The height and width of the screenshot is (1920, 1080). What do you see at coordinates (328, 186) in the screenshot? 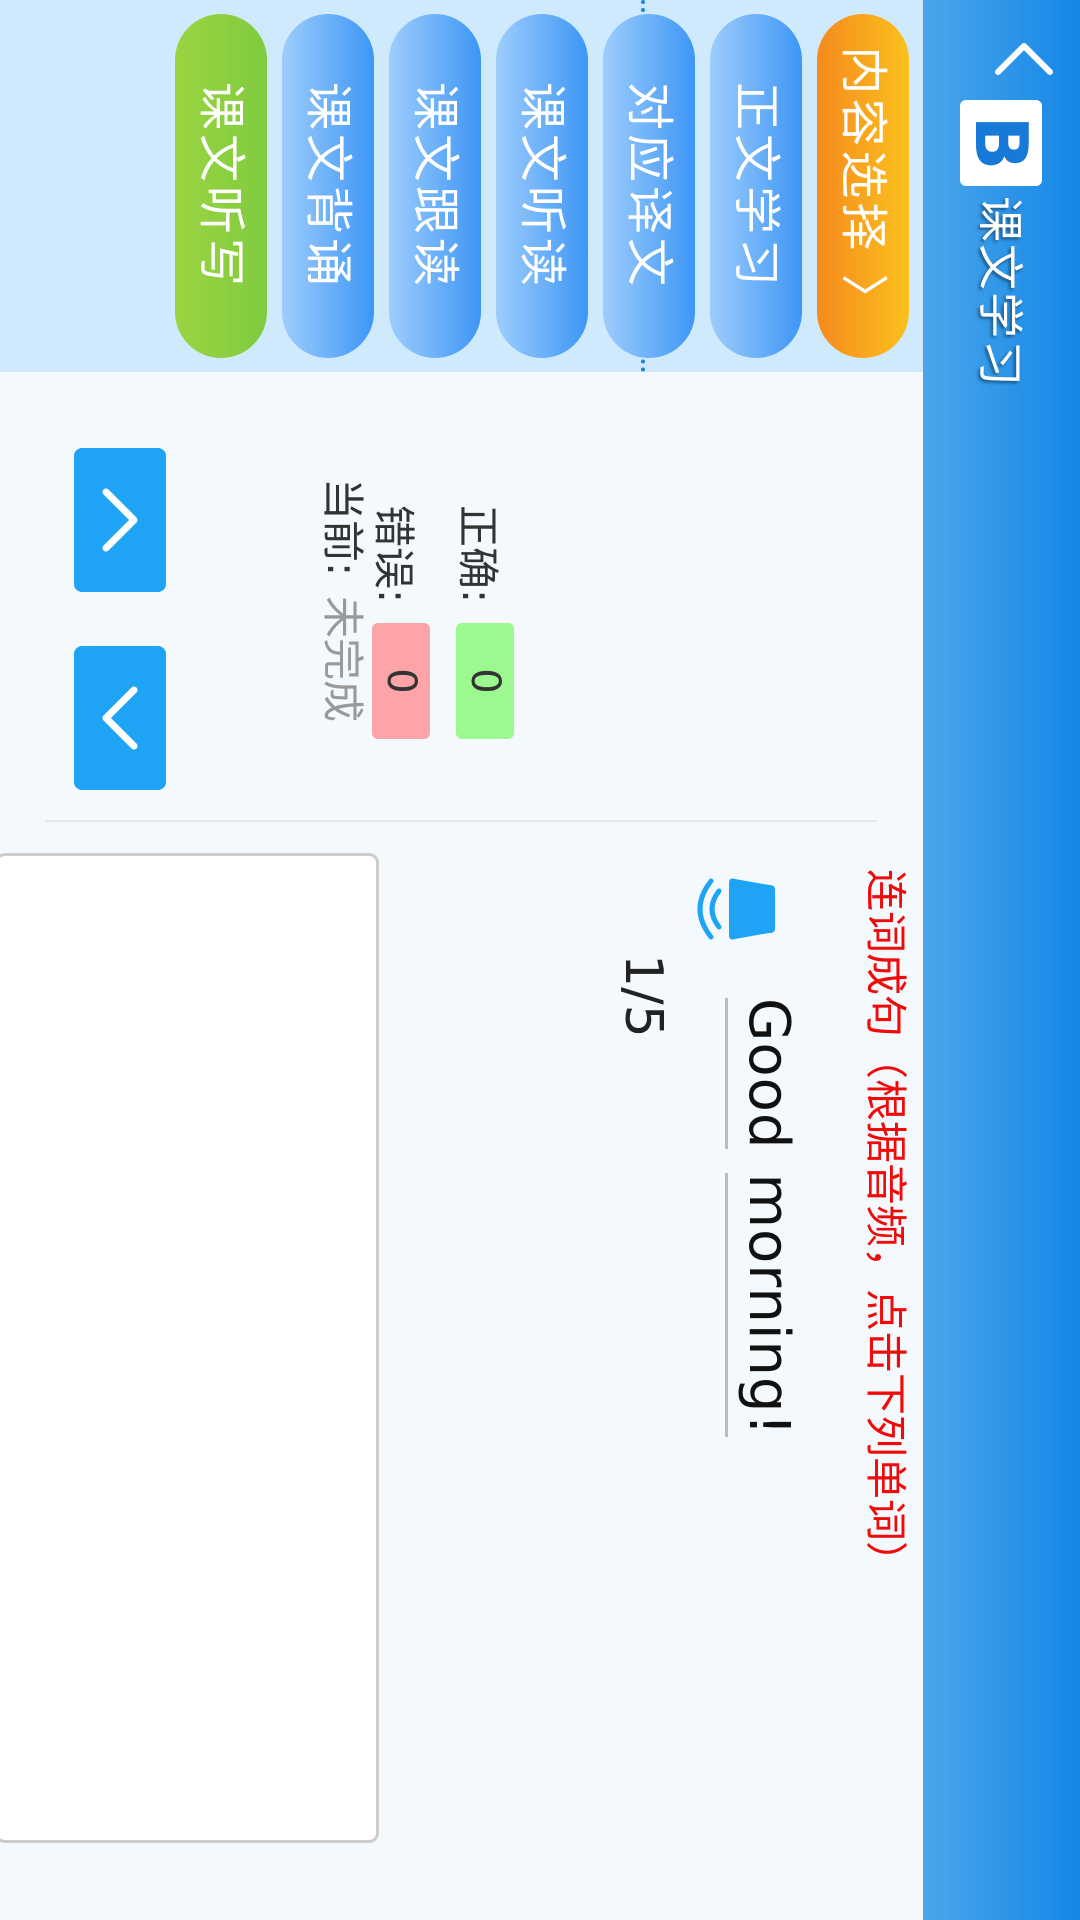
I see `tab-recite: 课文背诵` at bounding box center [328, 186].